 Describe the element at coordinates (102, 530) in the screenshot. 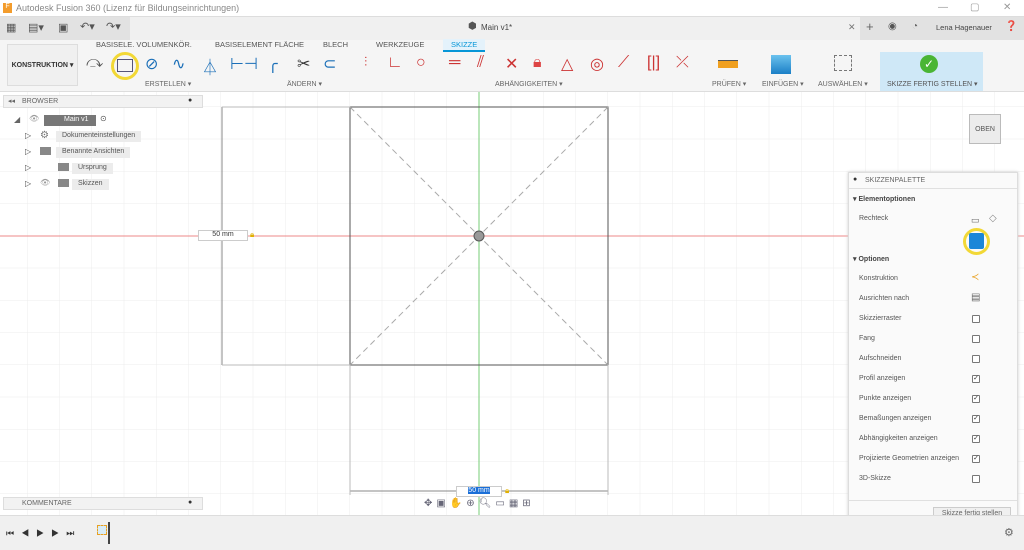

I see `sketch-feature-icon` at that location.